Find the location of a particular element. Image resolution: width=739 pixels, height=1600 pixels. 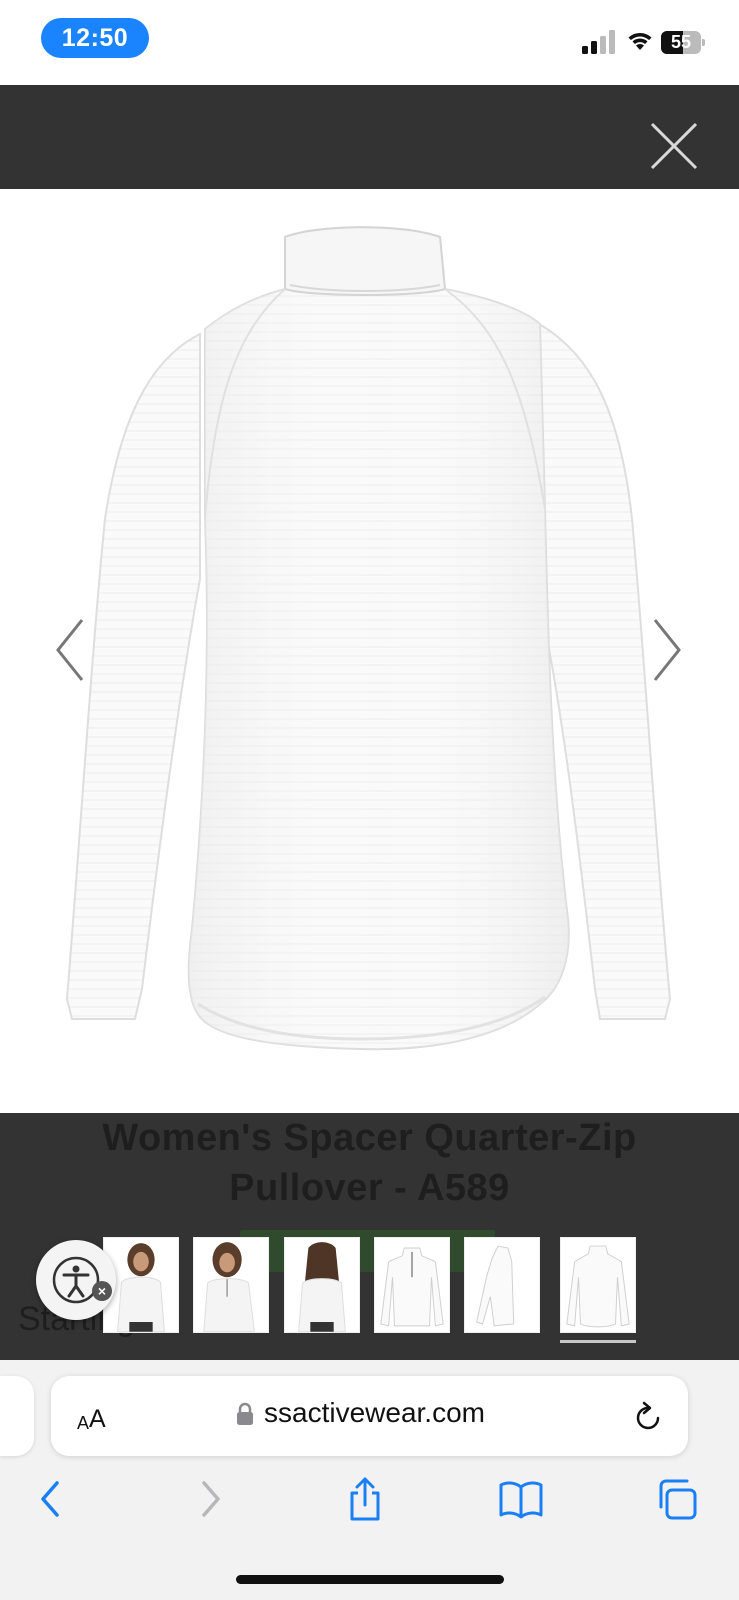

selected-thumbnail-indicator is located at coordinates (598, 1341).